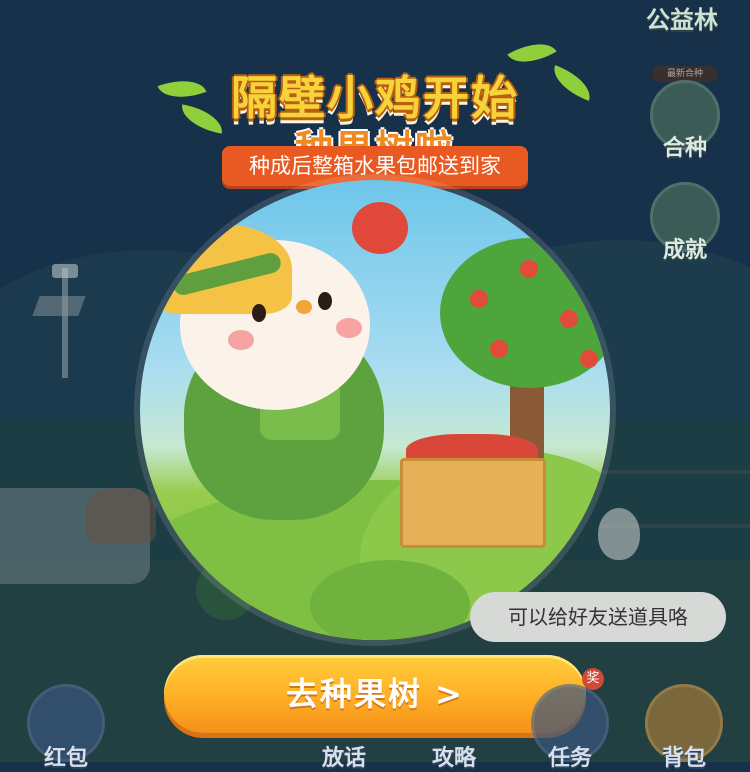  I want to click on solar-panel, so click(59, 306).